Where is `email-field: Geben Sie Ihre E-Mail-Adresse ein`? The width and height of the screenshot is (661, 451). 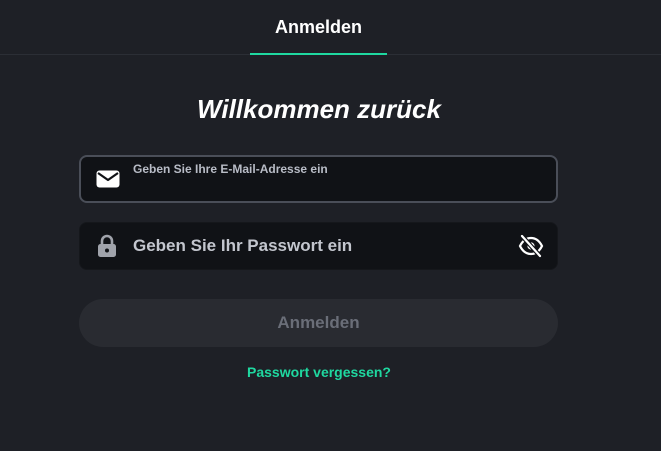
email-field: Geben Sie Ihre E-Mail-Adresse ein is located at coordinates (318, 179).